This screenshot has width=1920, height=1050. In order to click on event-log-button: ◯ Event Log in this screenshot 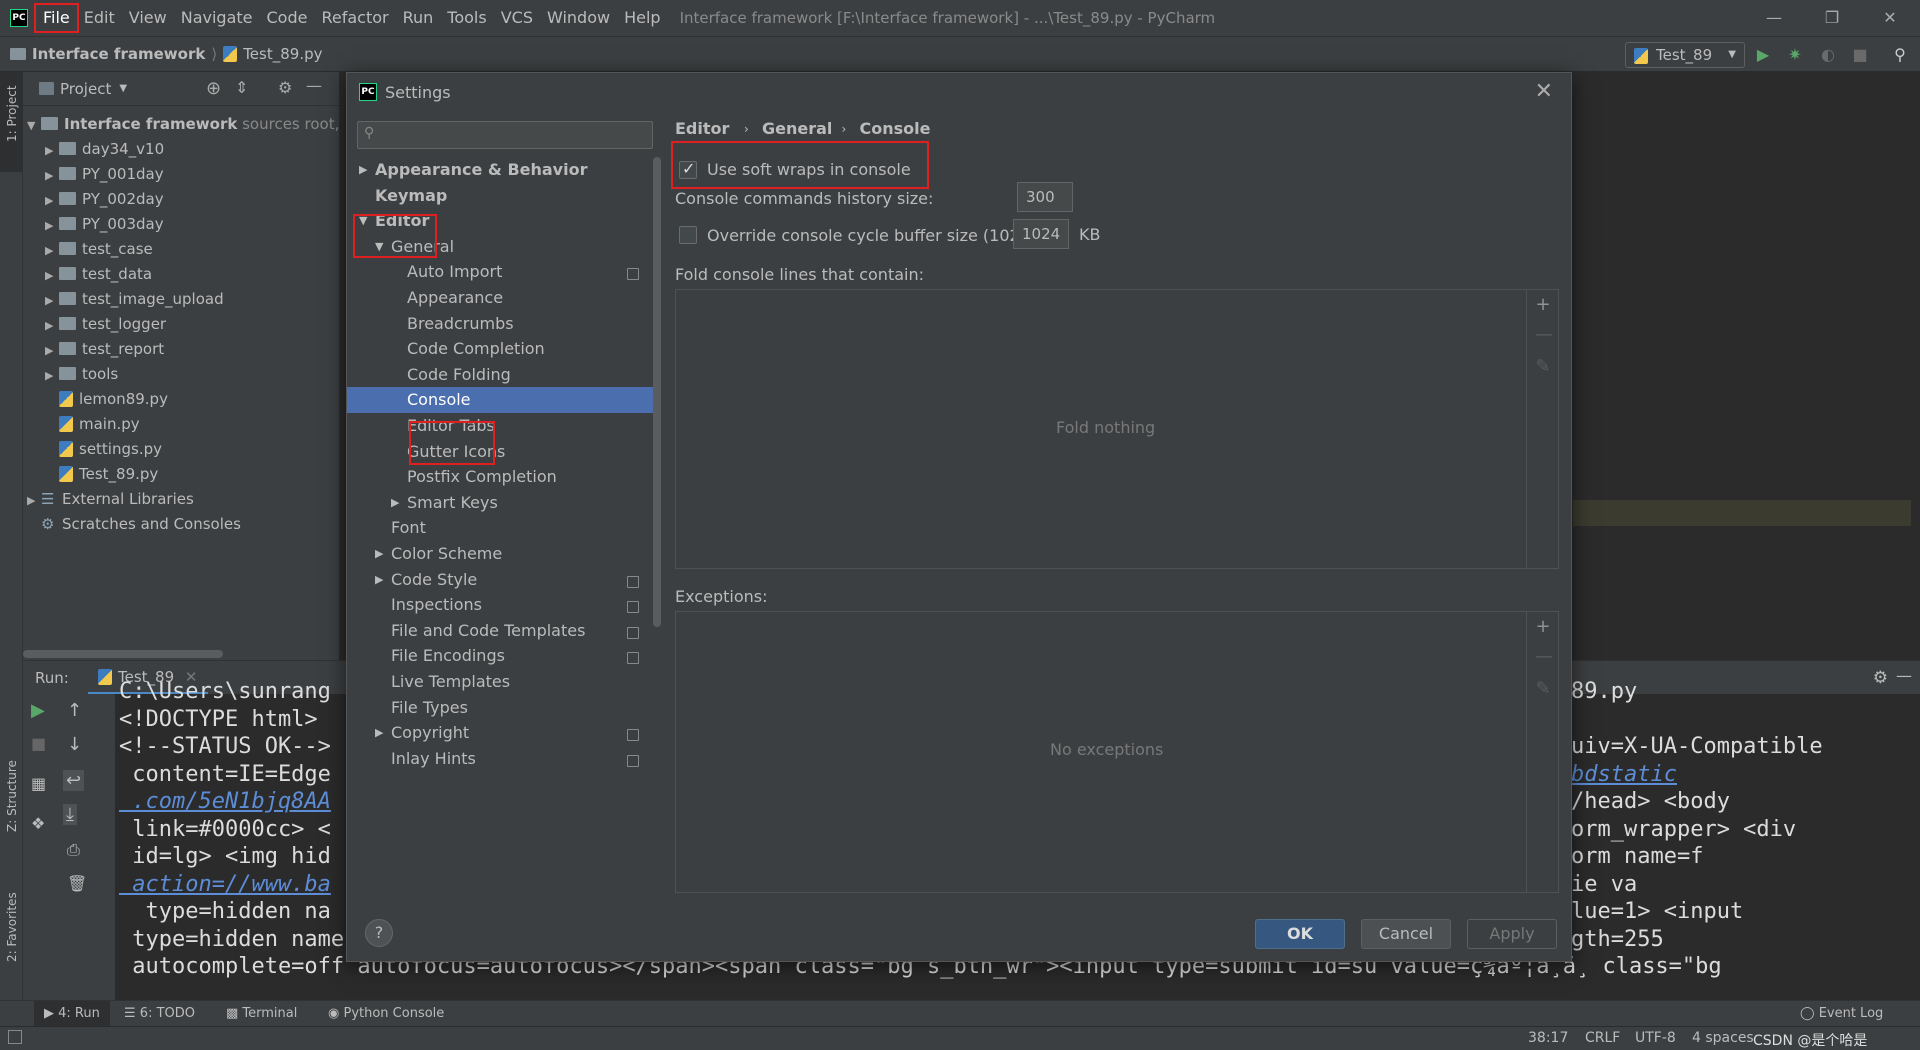, I will do `click(1841, 1014)`.